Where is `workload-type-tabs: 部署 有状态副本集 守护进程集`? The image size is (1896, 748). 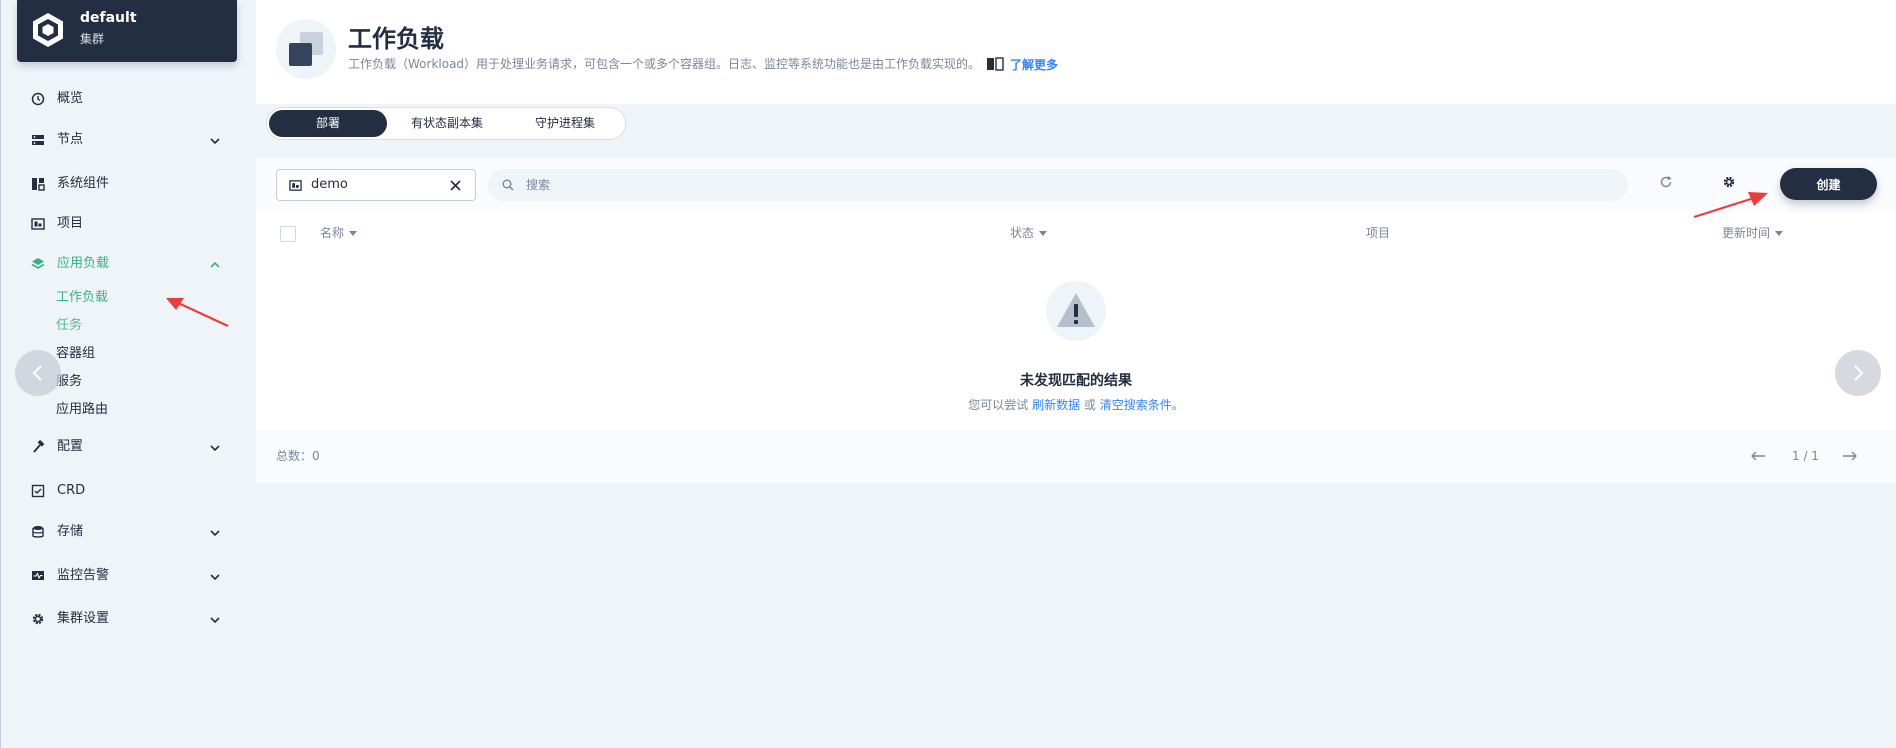
workload-type-tabs: 部署 有状态副本集 守护进程集 is located at coordinates (446, 123).